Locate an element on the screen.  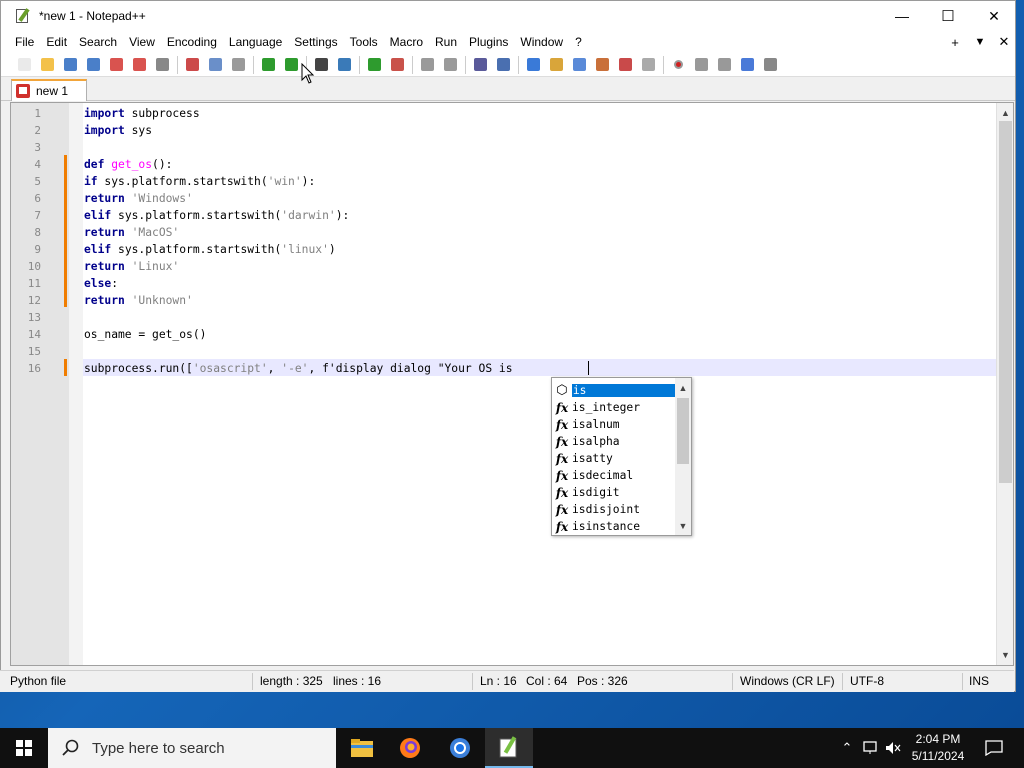
taskbar-clock: 2:04 PM 5/11/2024 is located at coordinates (938, 748).